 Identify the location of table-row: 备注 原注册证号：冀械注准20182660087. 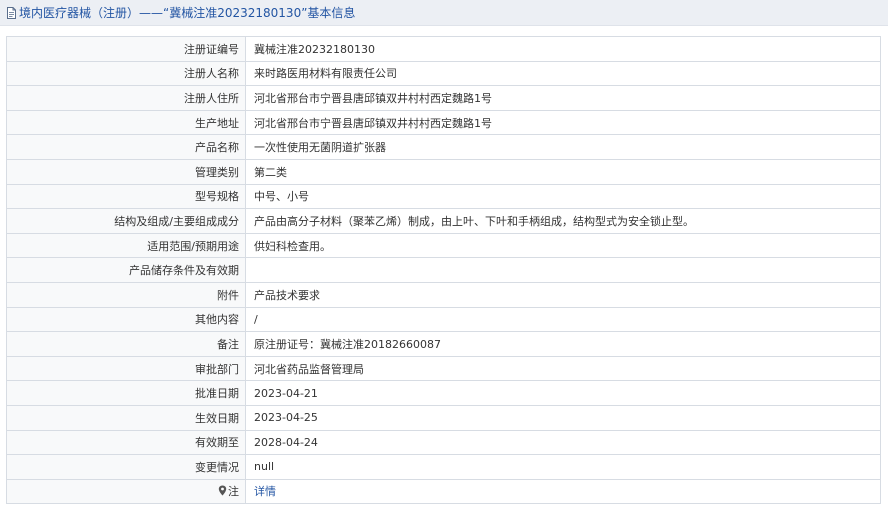
(443, 344).